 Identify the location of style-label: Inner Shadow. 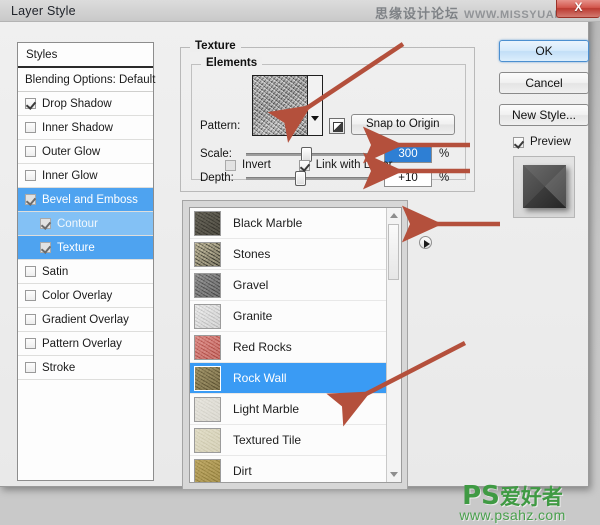
(77, 127).